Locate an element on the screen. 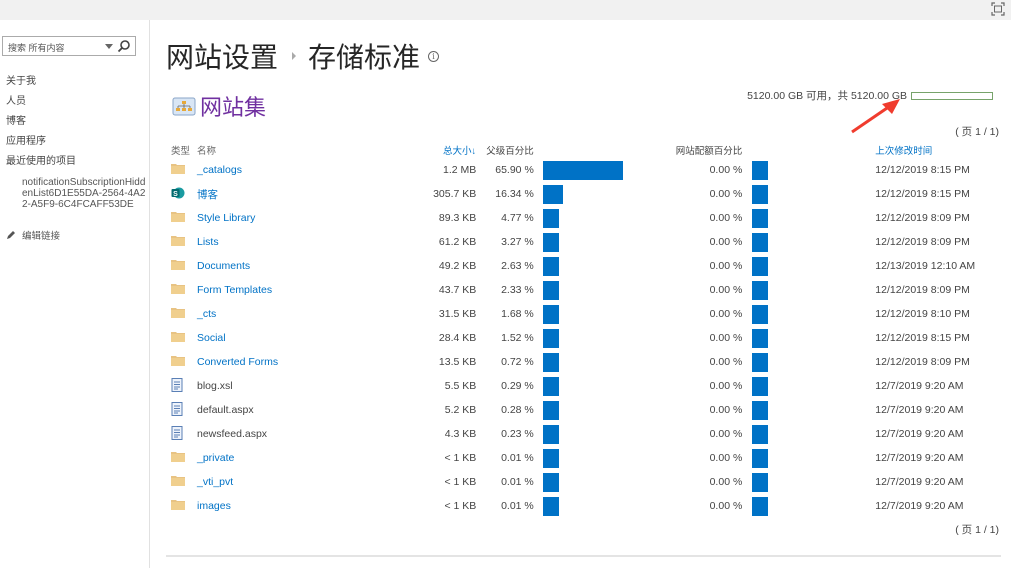  item-name-link: _private is located at coordinates (215, 458).